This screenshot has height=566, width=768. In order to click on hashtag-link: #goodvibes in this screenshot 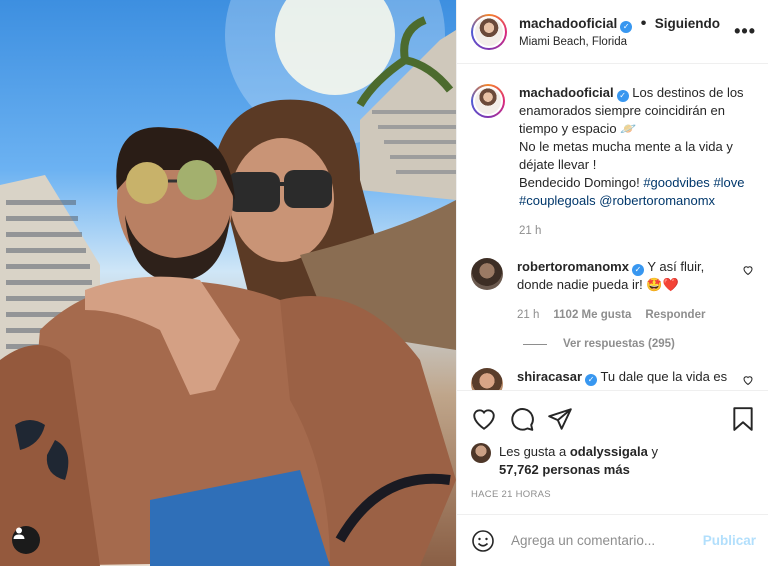, I will do `click(676, 182)`.